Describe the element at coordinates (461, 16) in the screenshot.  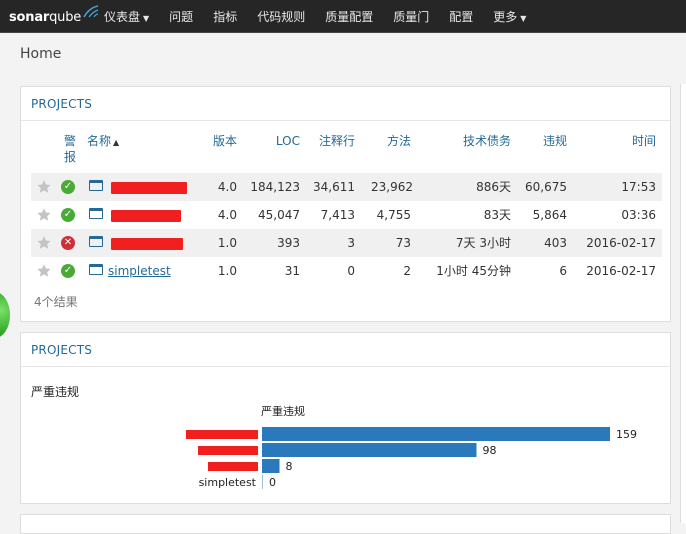
I see `nav-item-settings: 配置` at that location.